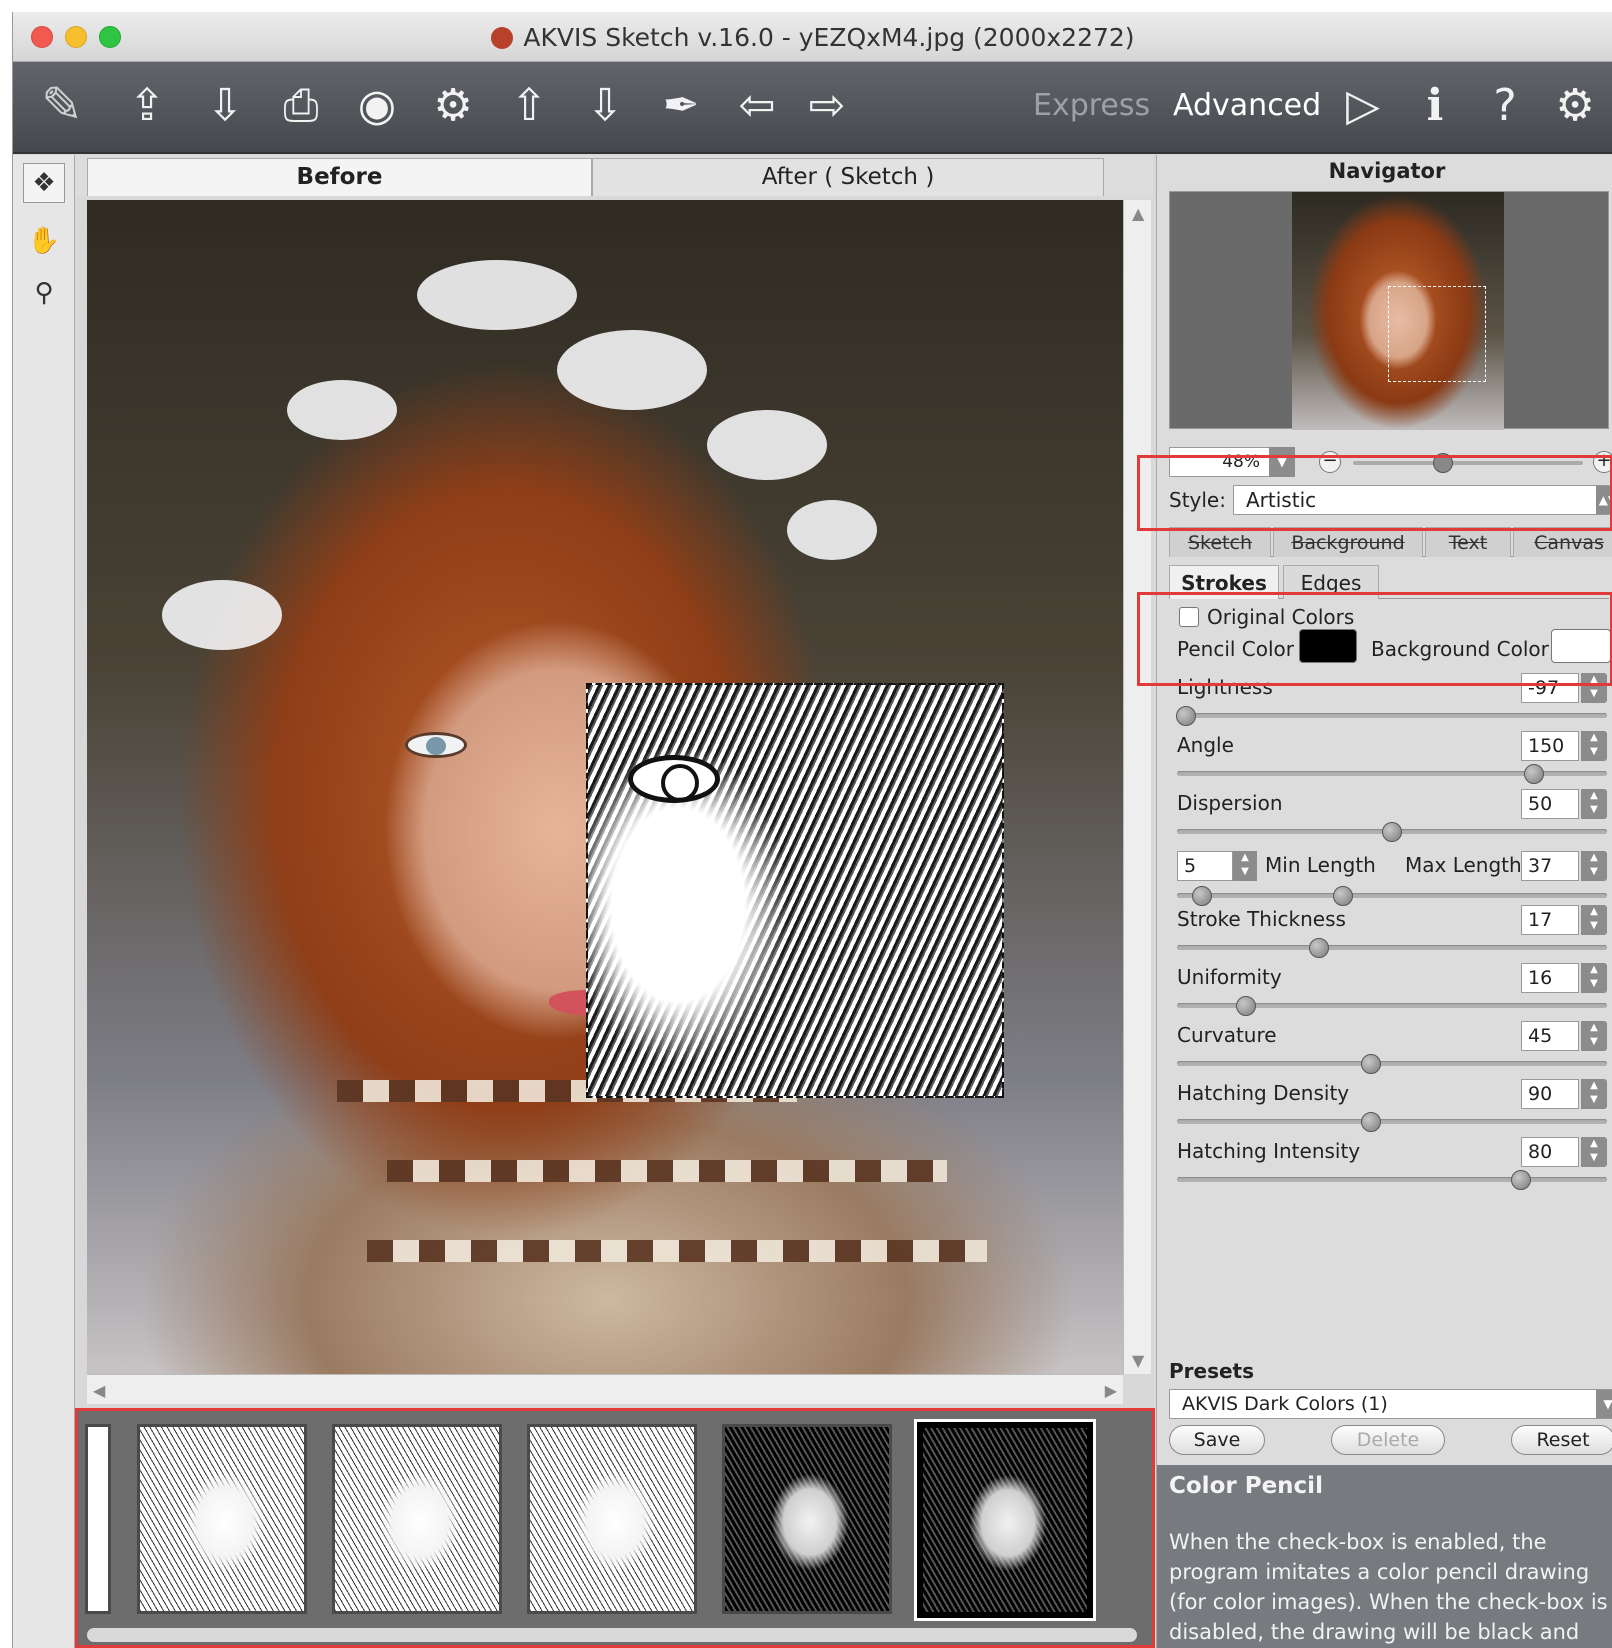 The image size is (1612, 1648). What do you see at coordinates (1550, 804) in the screenshot?
I see `param-value-field: 50` at bounding box center [1550, 804].